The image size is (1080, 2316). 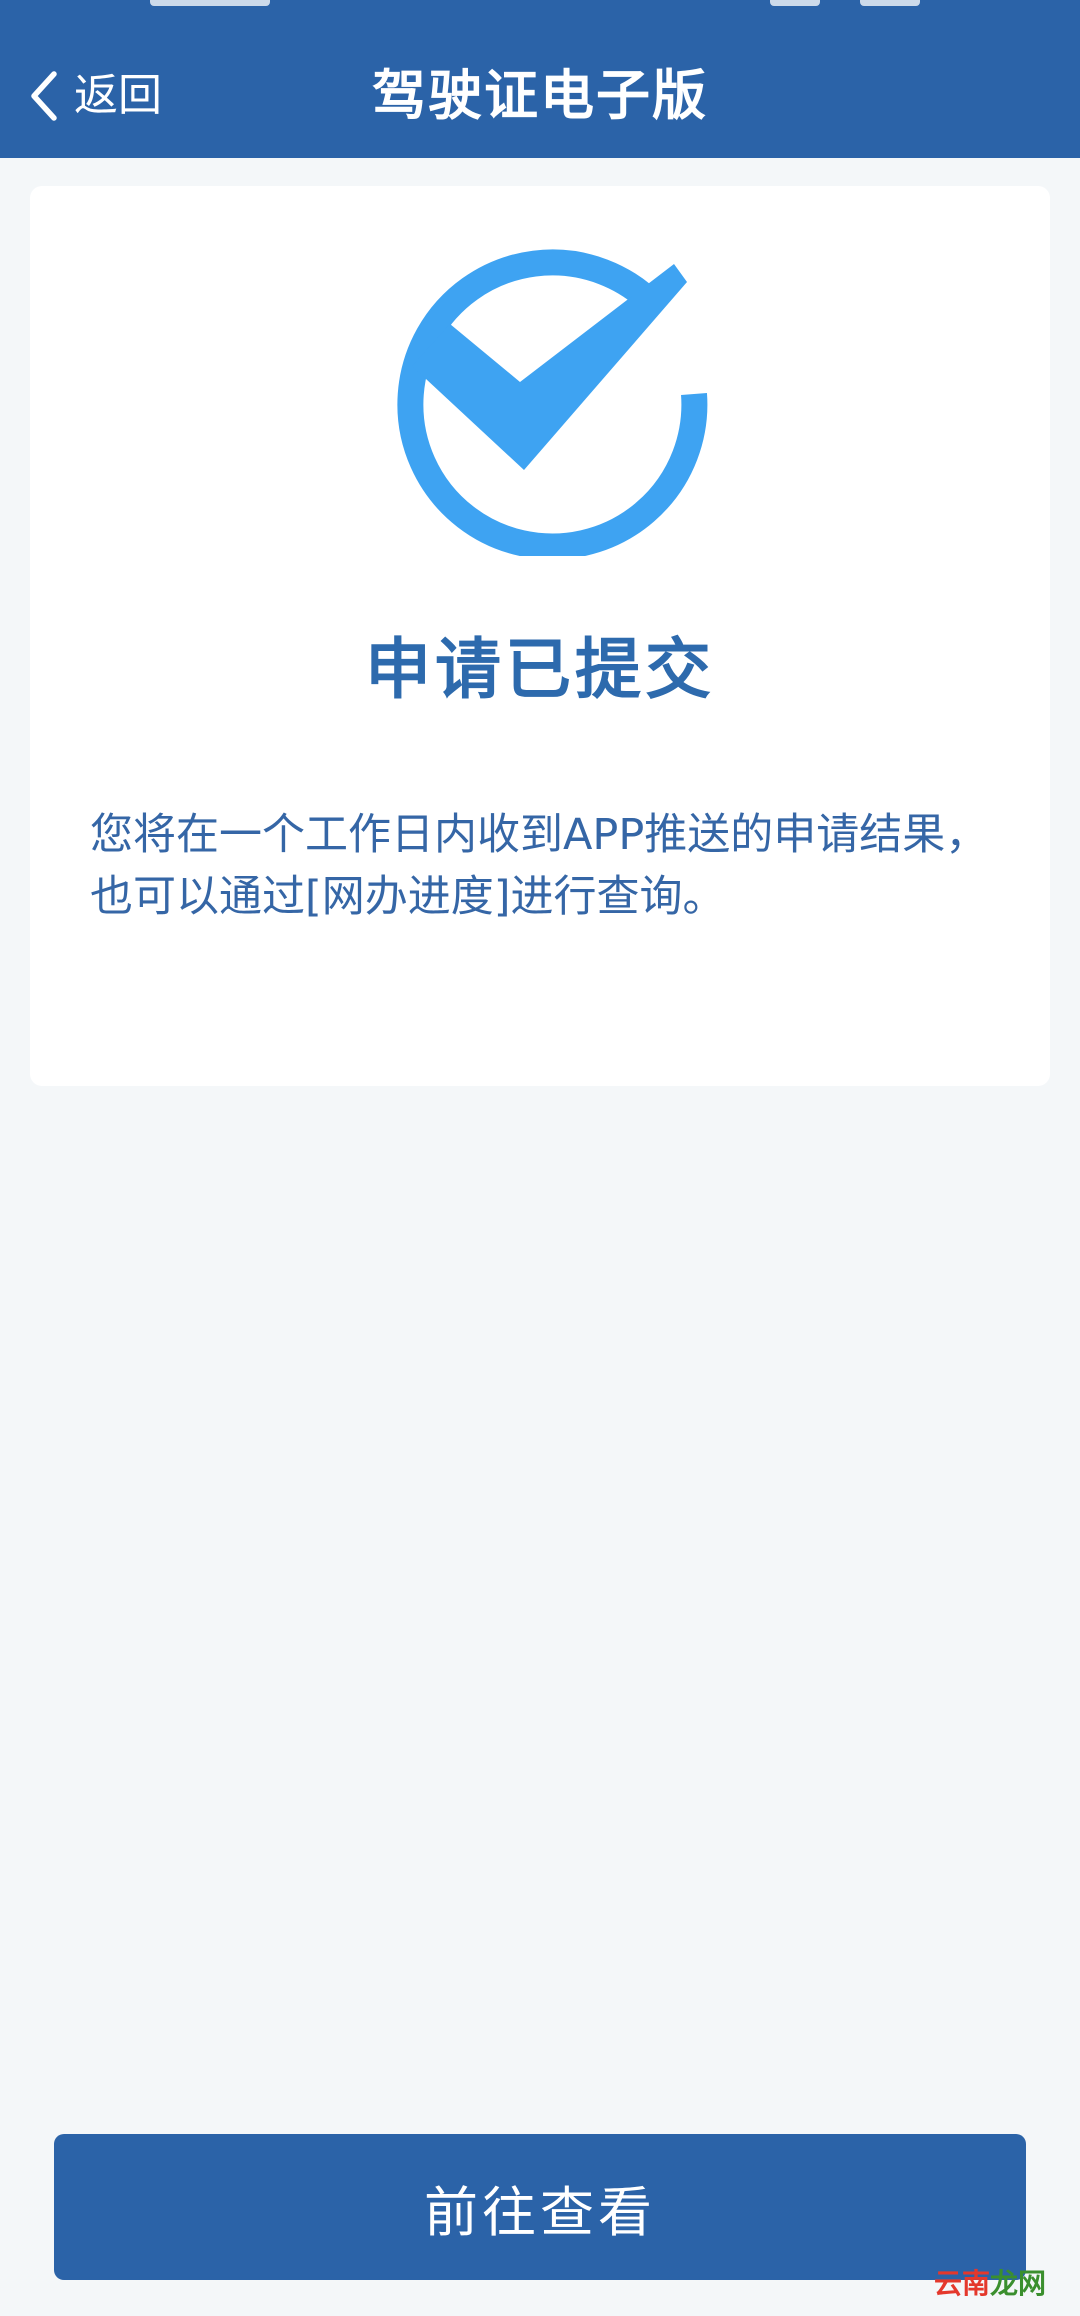 What do you see at coordinates (961, 2283) in the screenshot?
I see `watermark-text-red: 云南` at bounding box center [961, 2283].